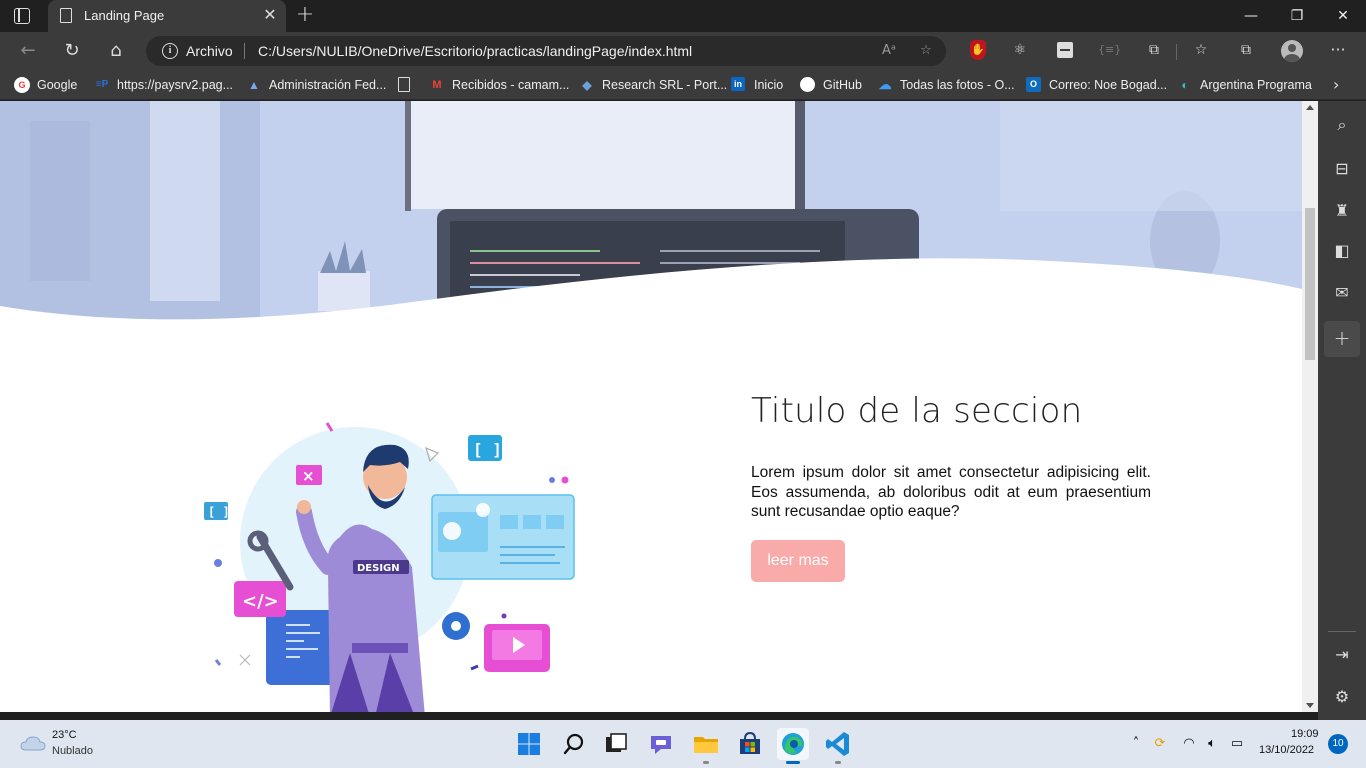 The height and width of the screenshot is (768, 1366). I want to click on favorite-label: GitHub, so click(842, 85).